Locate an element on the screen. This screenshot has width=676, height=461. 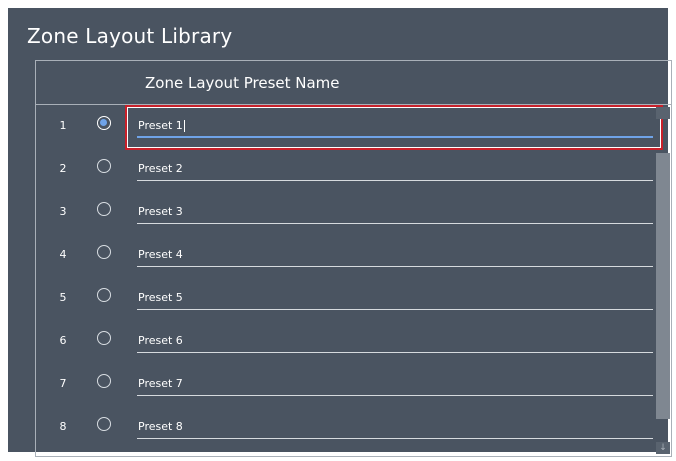
focus-ring is located at coordinates (394, 127).